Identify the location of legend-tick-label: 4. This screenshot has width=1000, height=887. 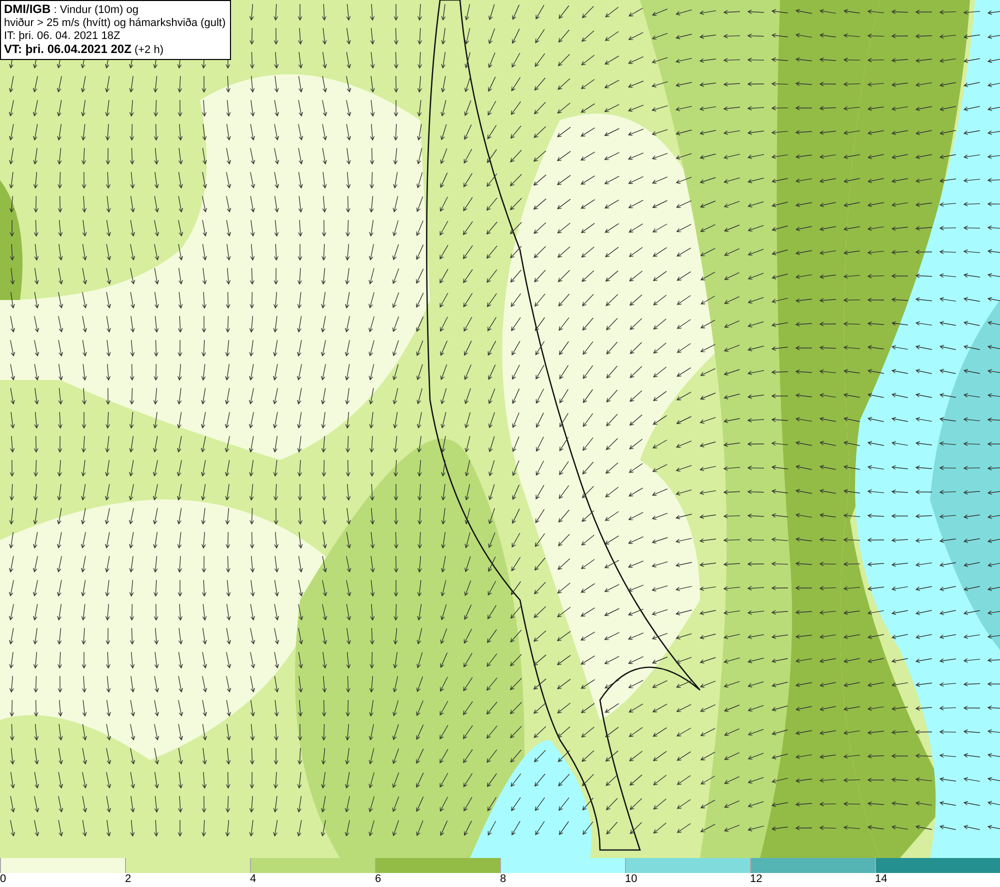
(253, 879).